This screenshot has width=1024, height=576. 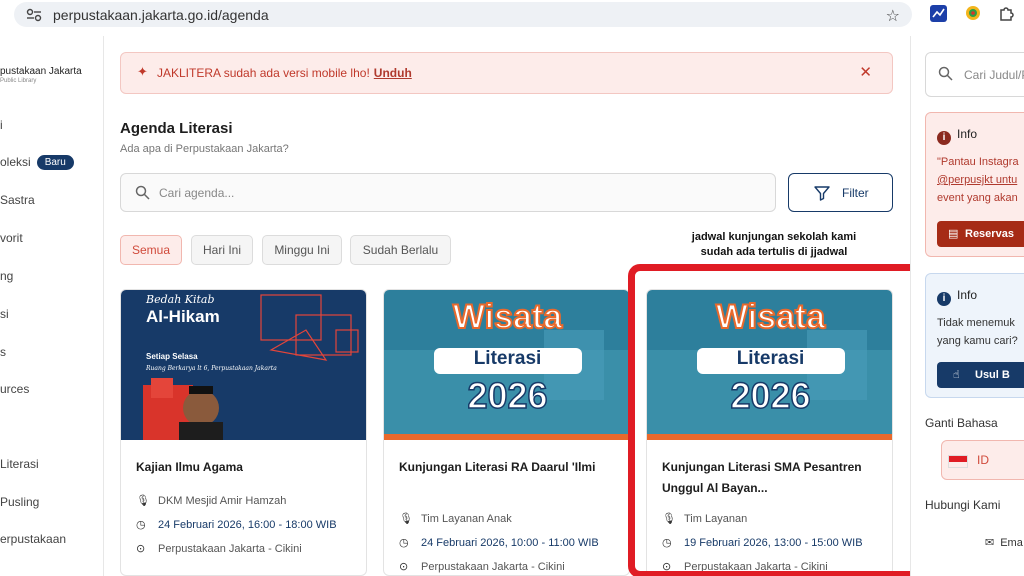 What do you see at coordinates (1004, 542) in the screenshot?
I see `email-link: ✉ Ema` at bounding box center [1004, 542].